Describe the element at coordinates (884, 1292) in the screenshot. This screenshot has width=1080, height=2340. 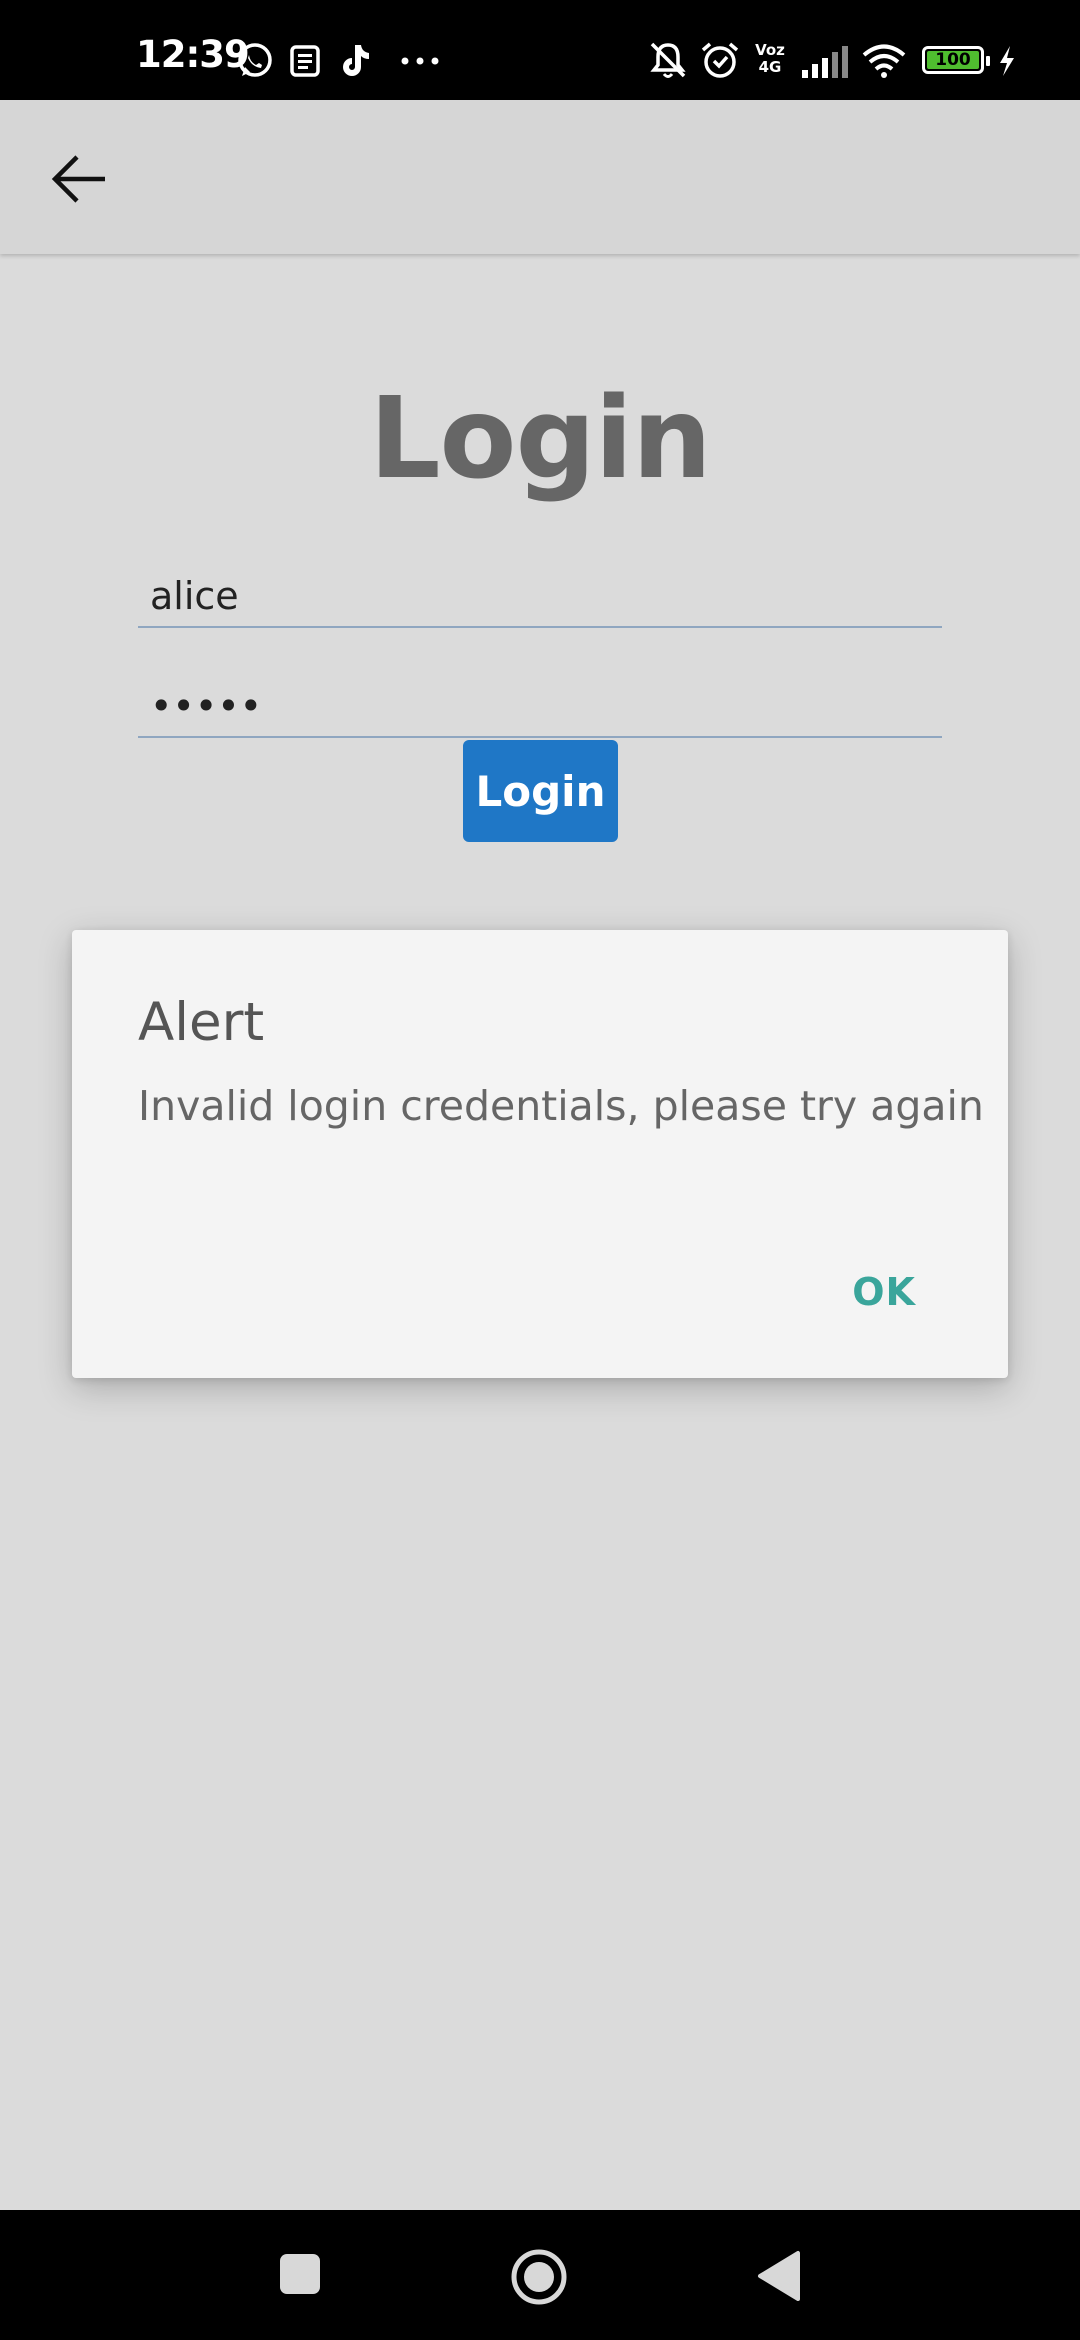
I see `ok-button: OK` at that location.